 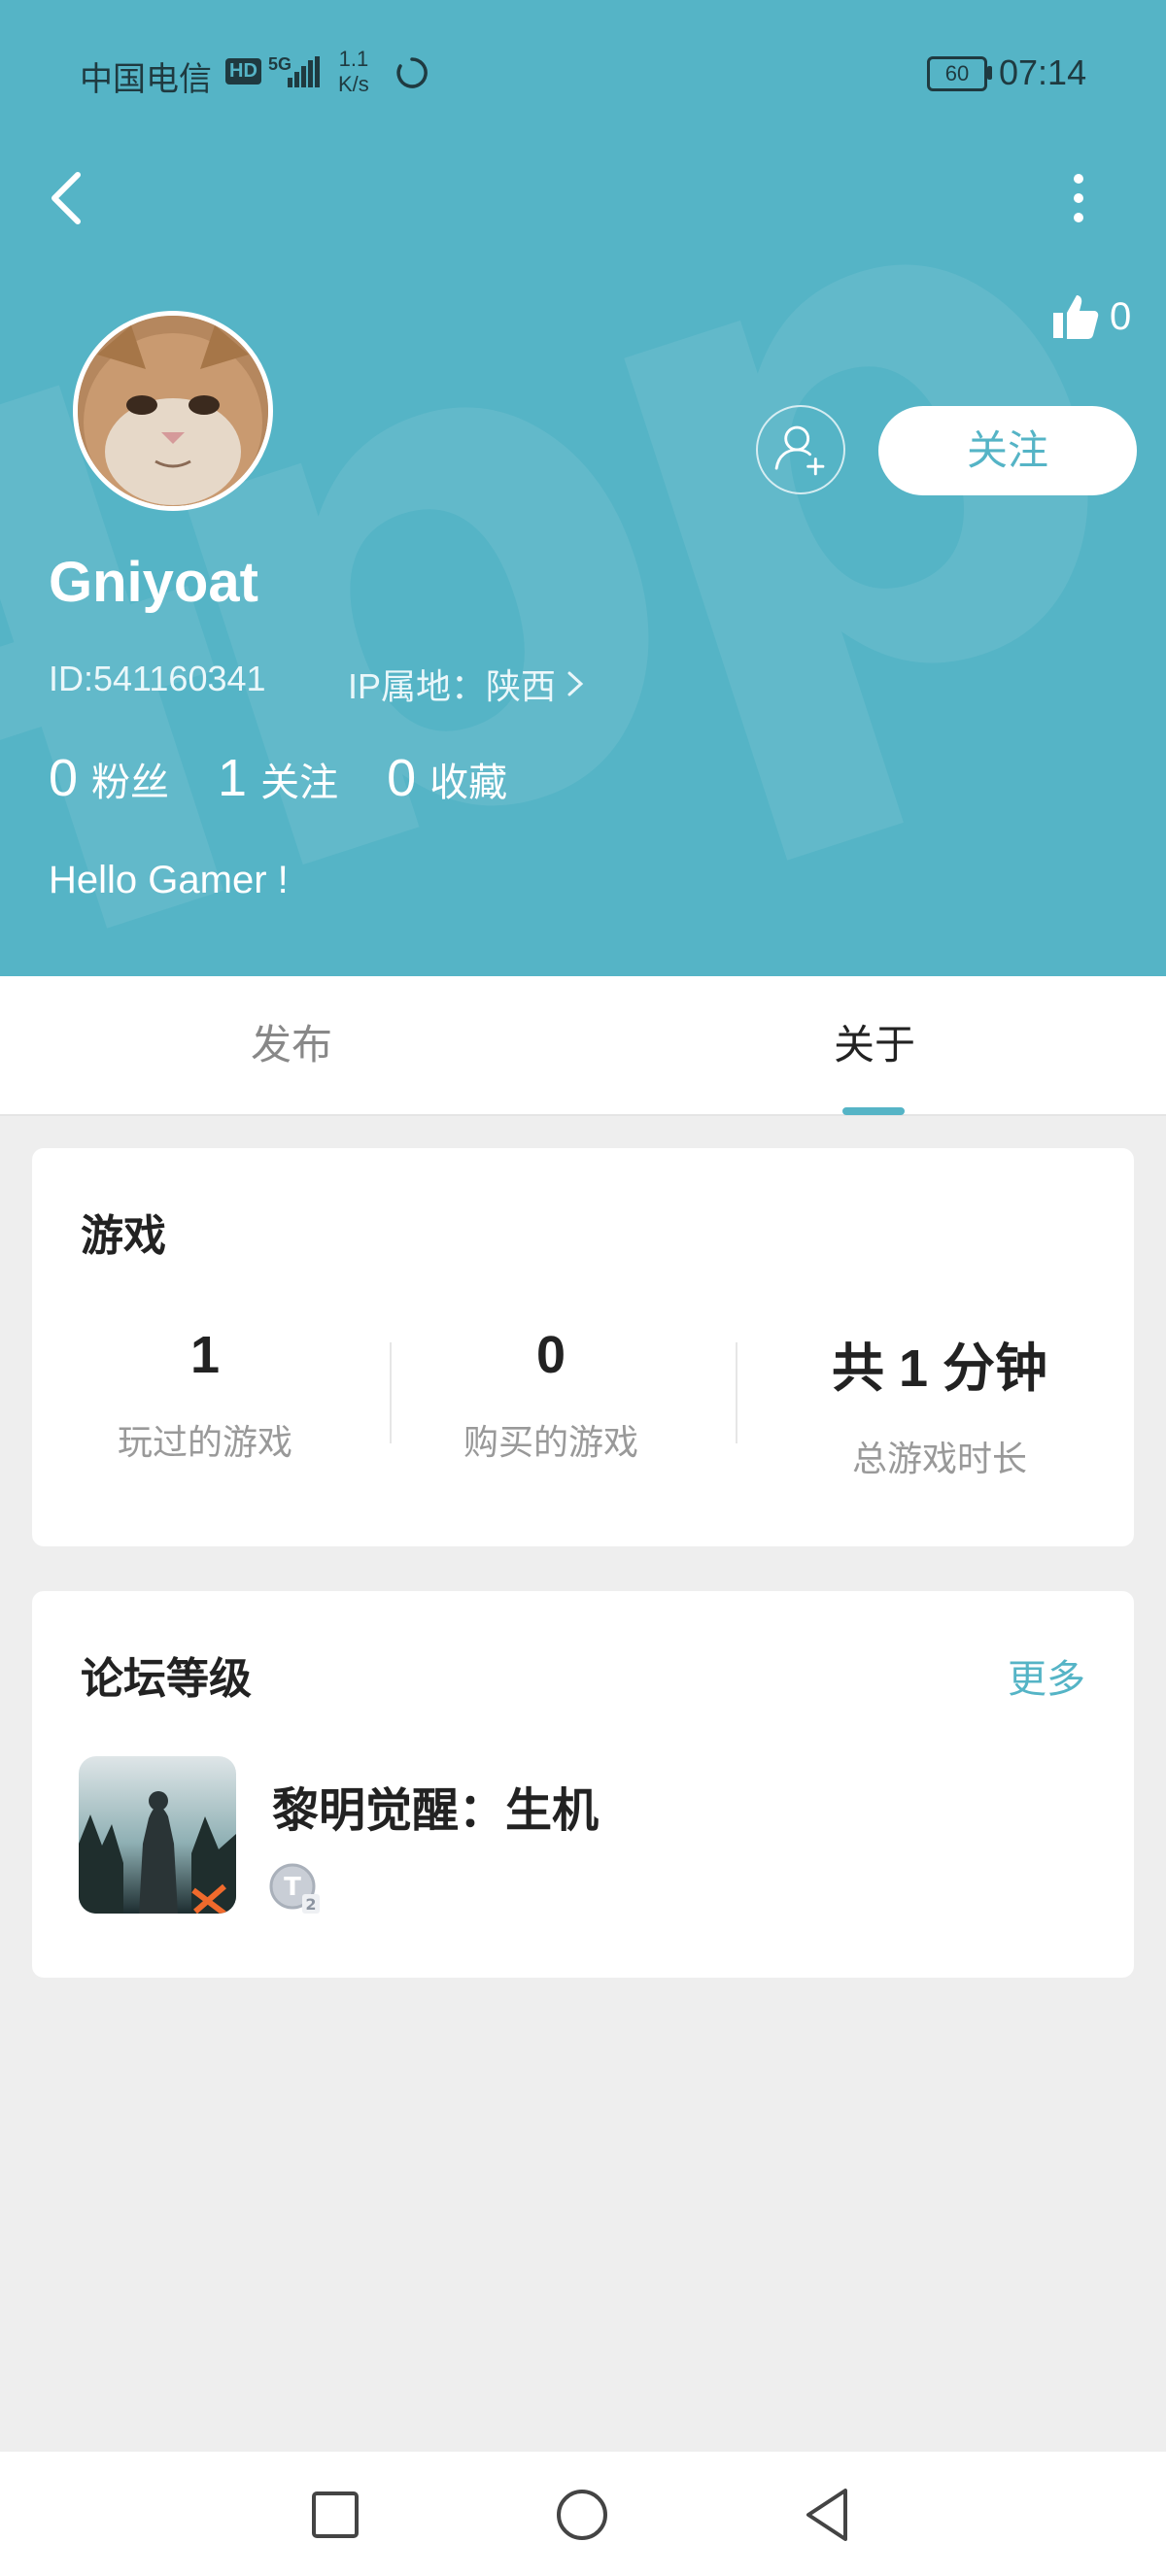 I want to click on following-label: 关注, so click(x=299, y=779).